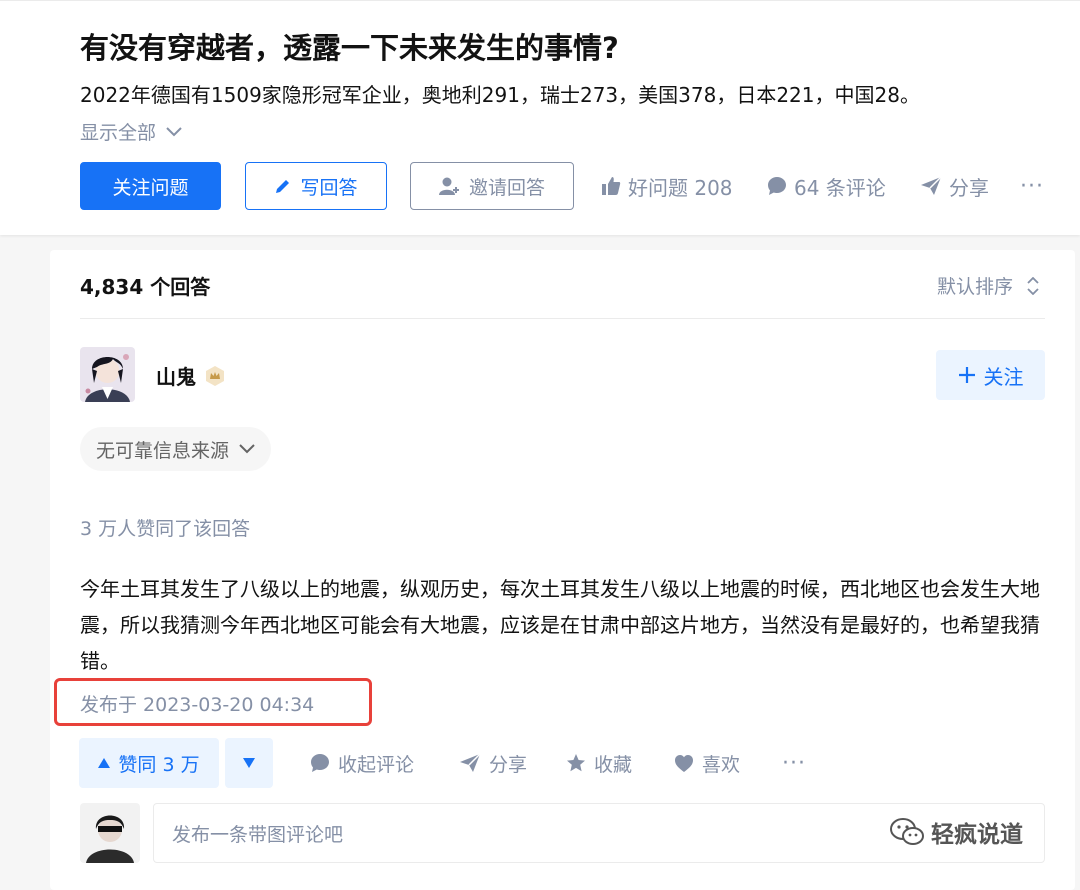  I want to click on like-label: 喜欢, so click(721, 764).